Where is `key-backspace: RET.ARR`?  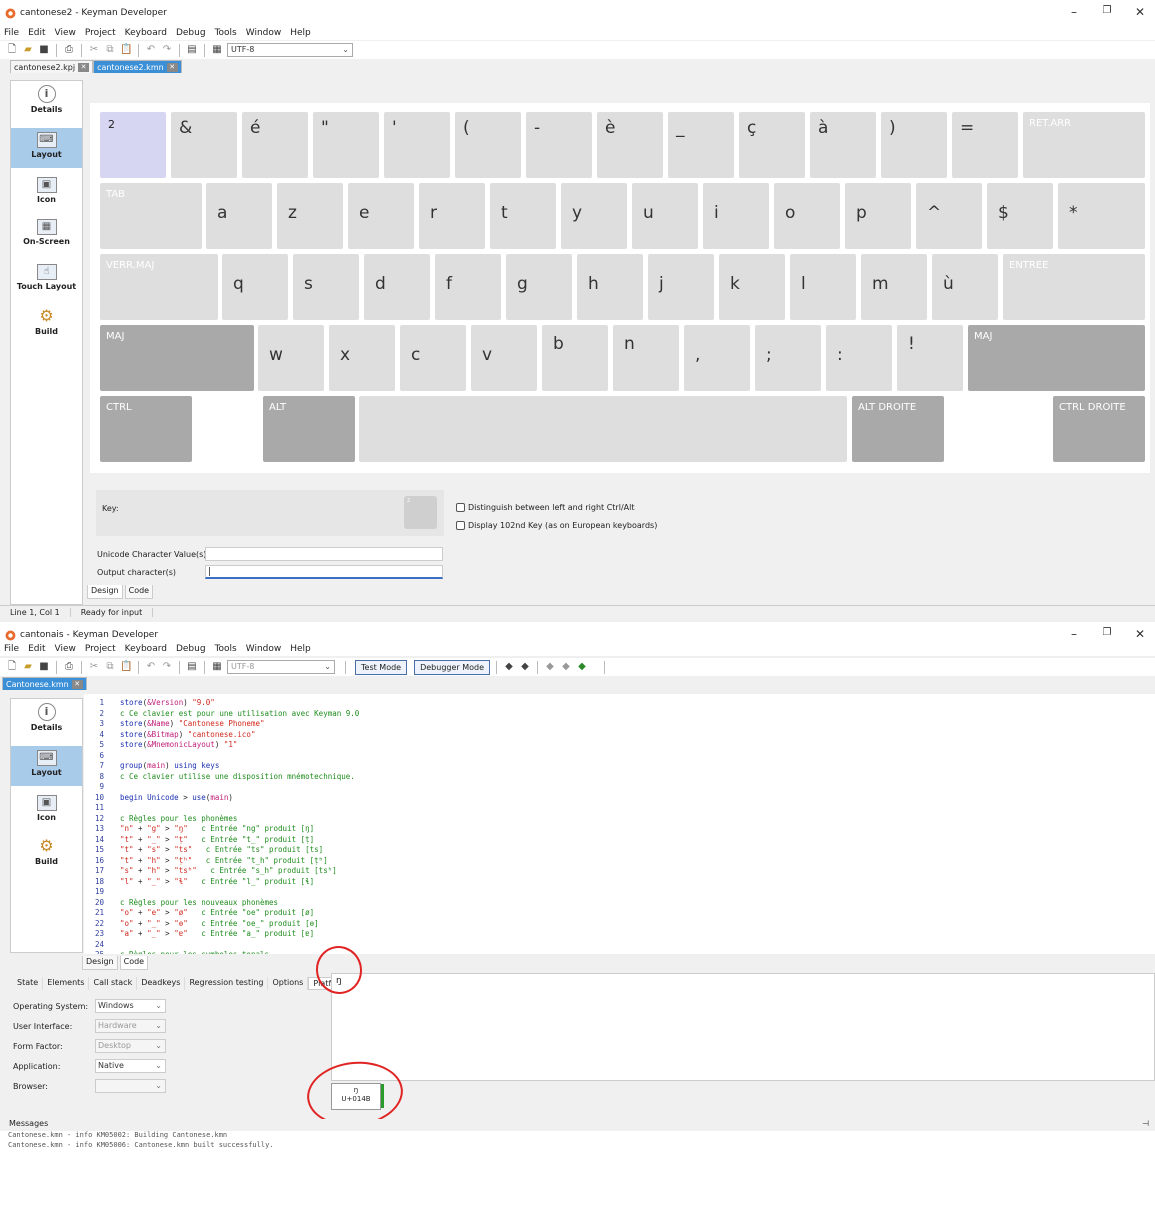
key-backspace: RET.ARR is located at coordinates (1084, 145).